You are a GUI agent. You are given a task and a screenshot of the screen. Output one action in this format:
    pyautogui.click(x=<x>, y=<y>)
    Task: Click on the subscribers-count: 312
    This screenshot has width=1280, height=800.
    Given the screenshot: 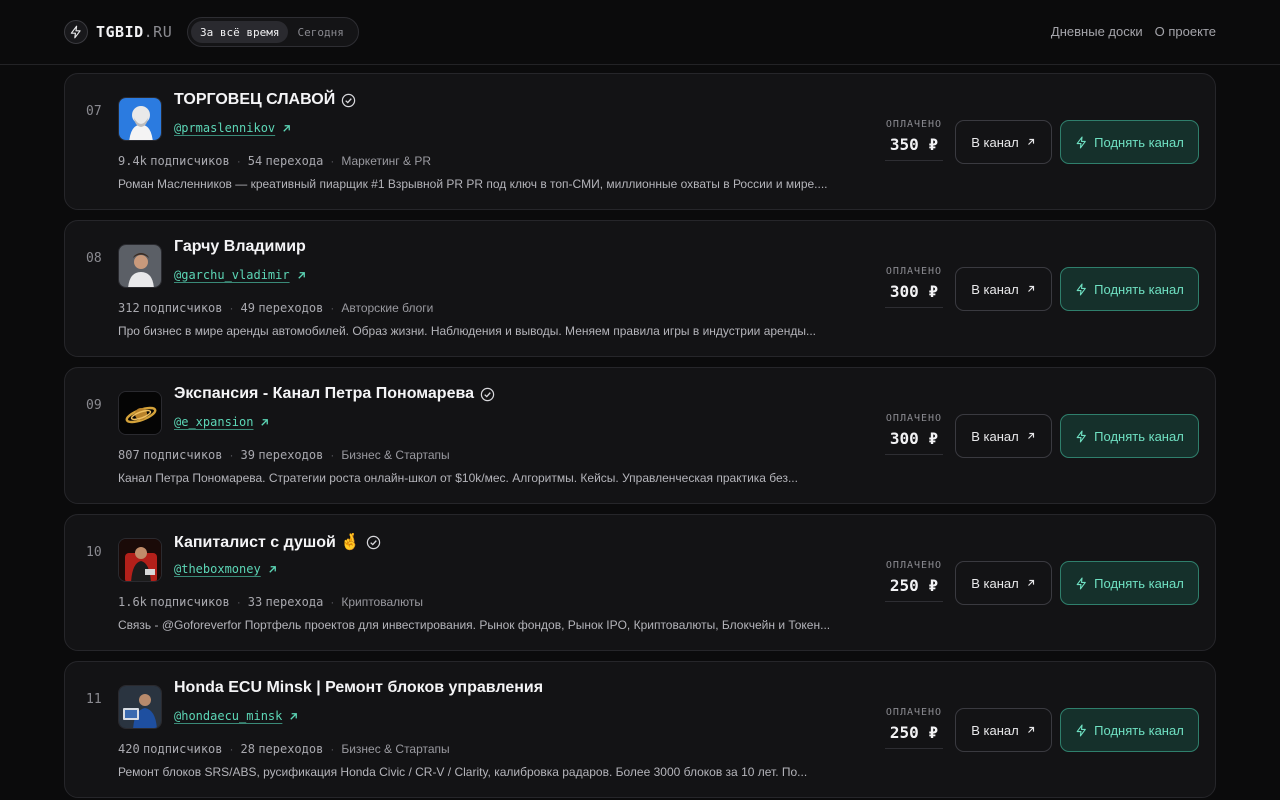 What is the action you would take?
    pyautogui.click(x=129, y=308)
    